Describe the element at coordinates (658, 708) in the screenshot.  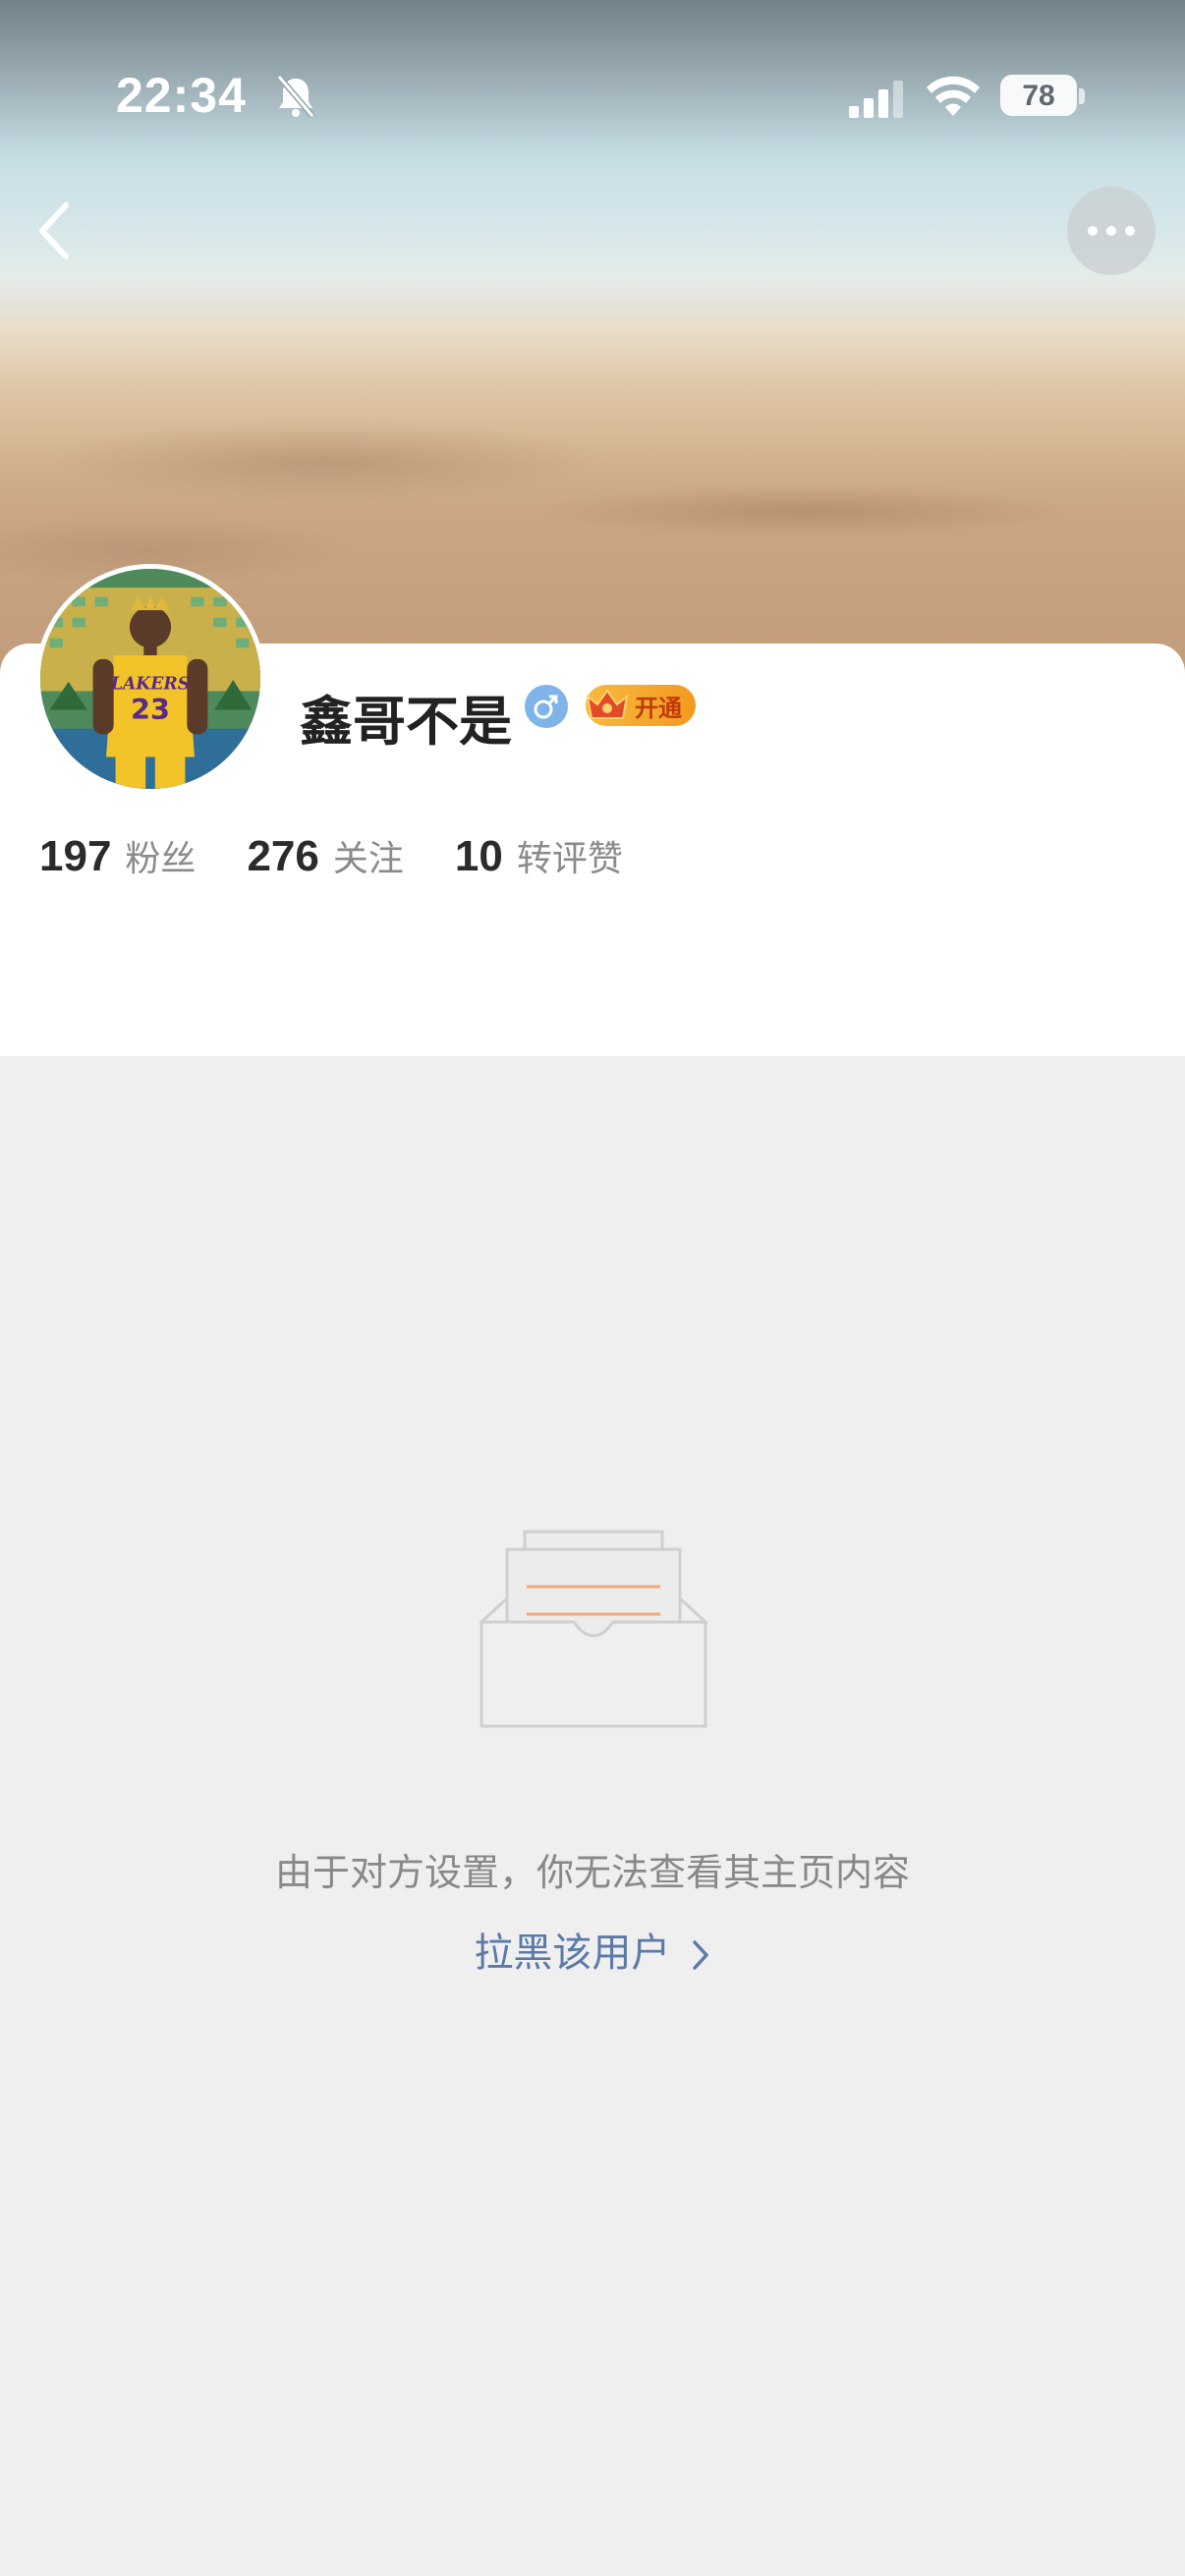
I see `vip-badge-label: 开通` at that location.